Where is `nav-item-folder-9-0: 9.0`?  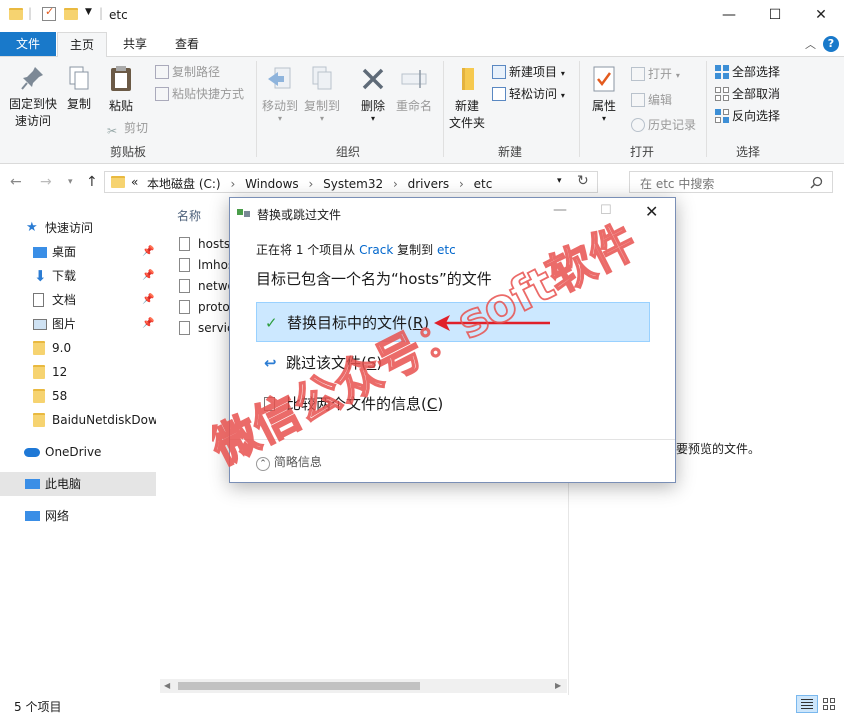 nav-item-folder-9-0: 9.0 is located at coordinates (78, 348).